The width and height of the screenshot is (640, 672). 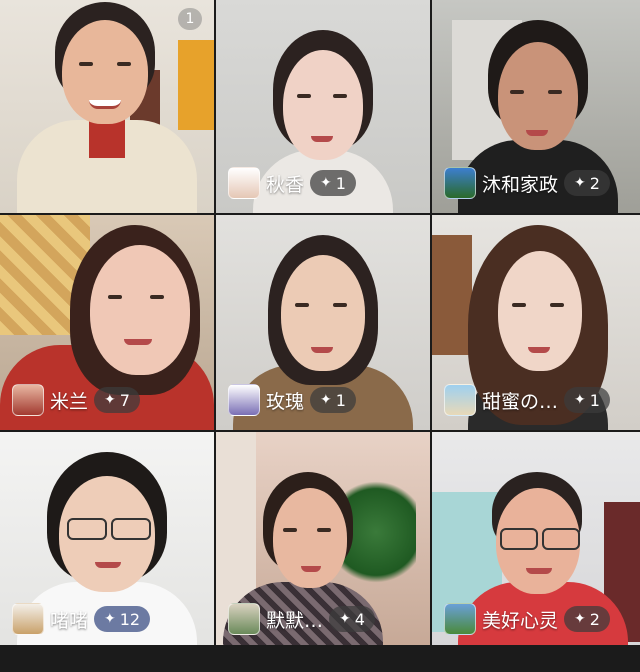 I want to click on video-tile: 秋香 ✦ 1, so click(x=323, y=106).